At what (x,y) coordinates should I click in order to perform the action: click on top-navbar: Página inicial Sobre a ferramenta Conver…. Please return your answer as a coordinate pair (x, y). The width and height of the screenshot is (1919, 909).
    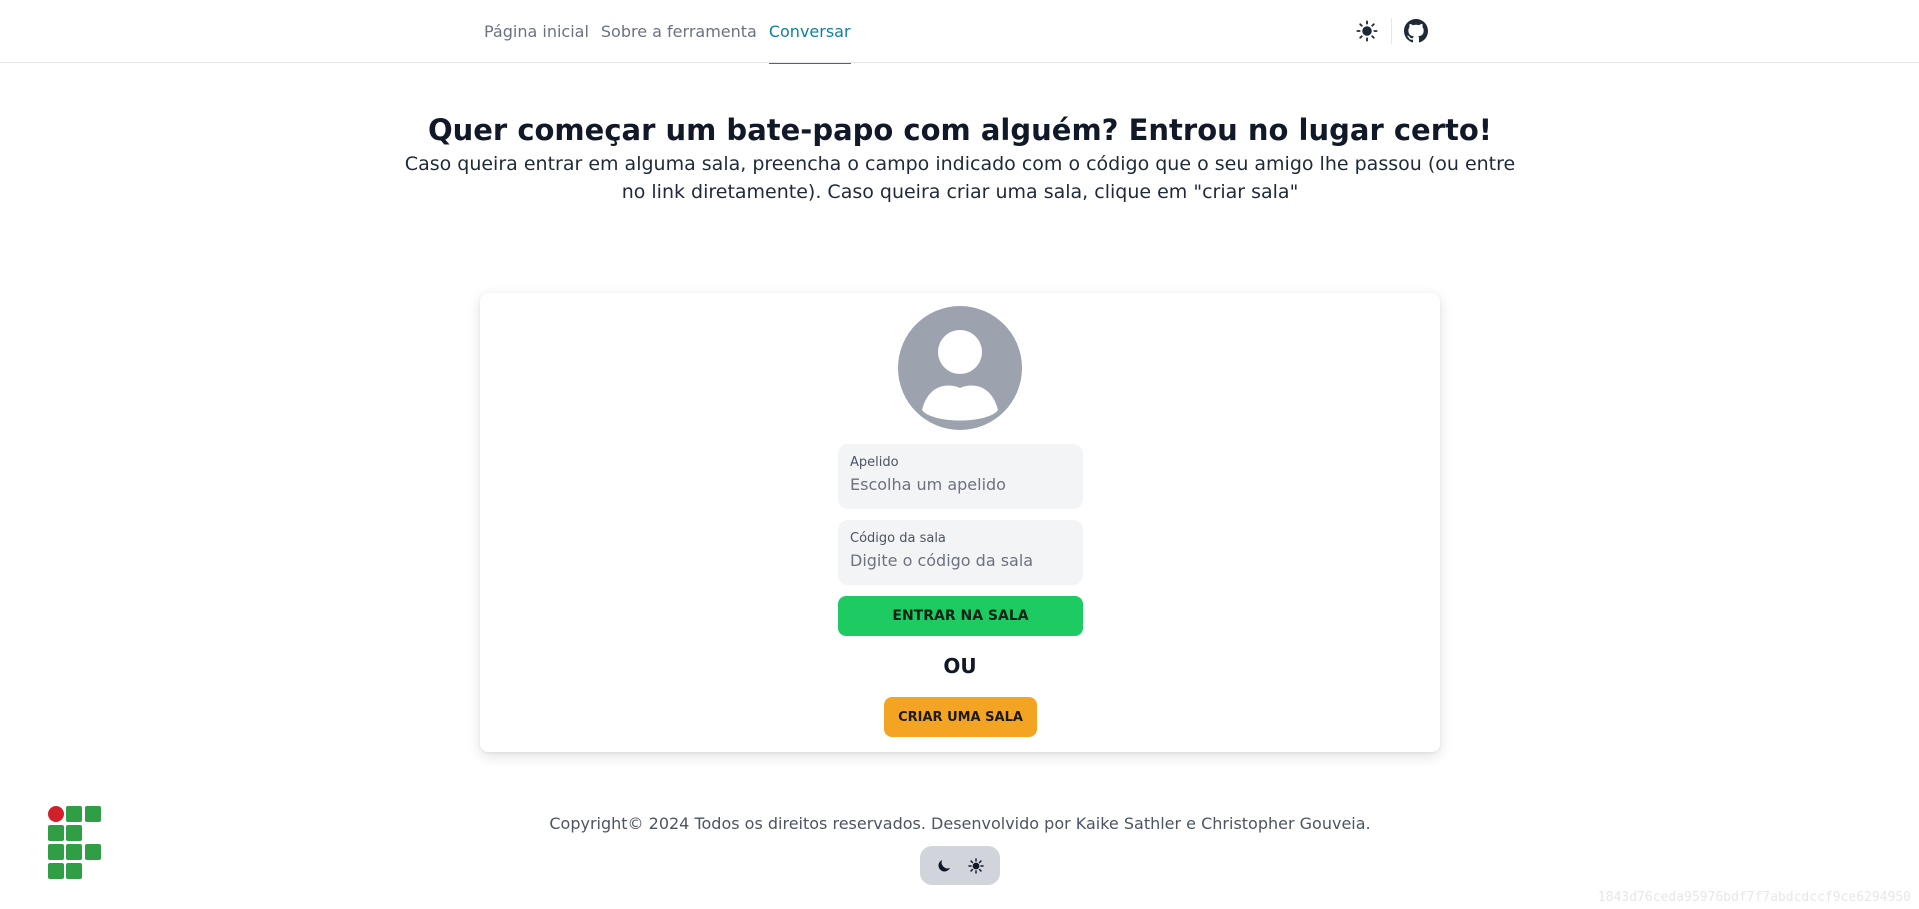
    Looking at the image, I should click on (959, 32).